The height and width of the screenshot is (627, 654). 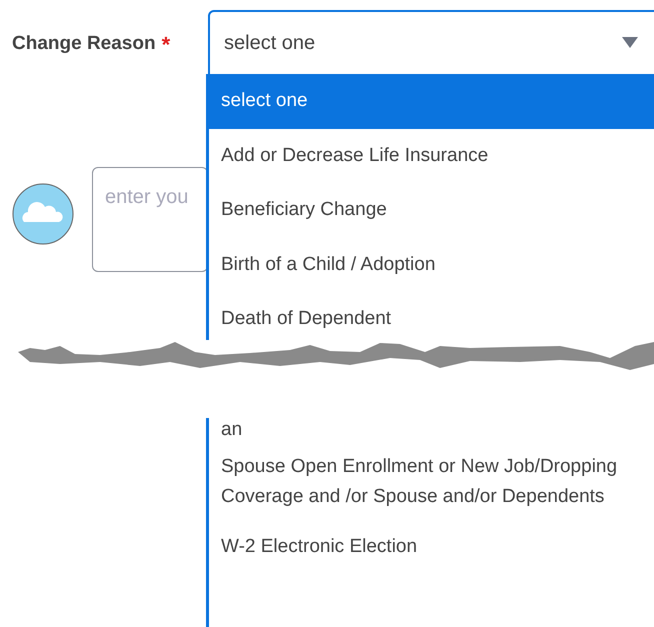 I want to click on dropdown-option: select one, so click(x=431, y=101).